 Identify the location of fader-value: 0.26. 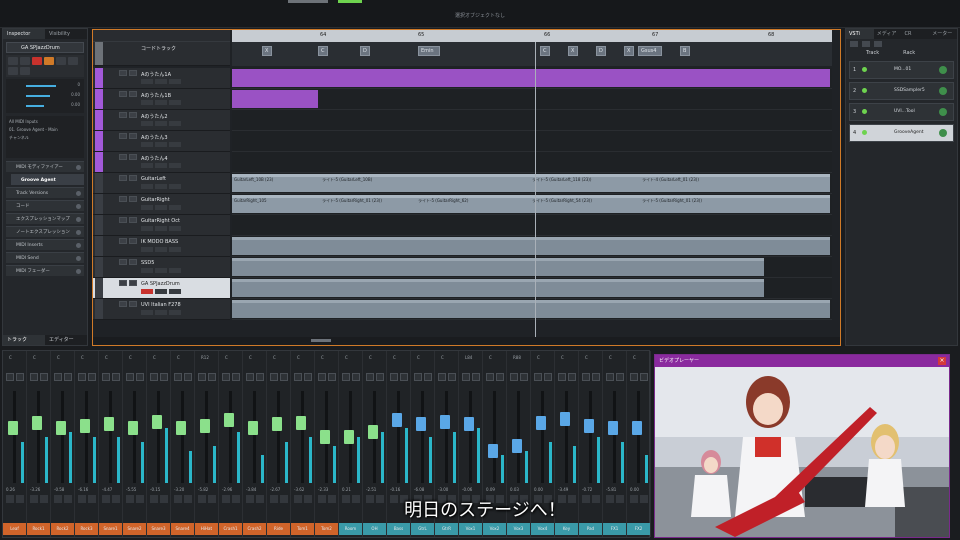
(10, 489).